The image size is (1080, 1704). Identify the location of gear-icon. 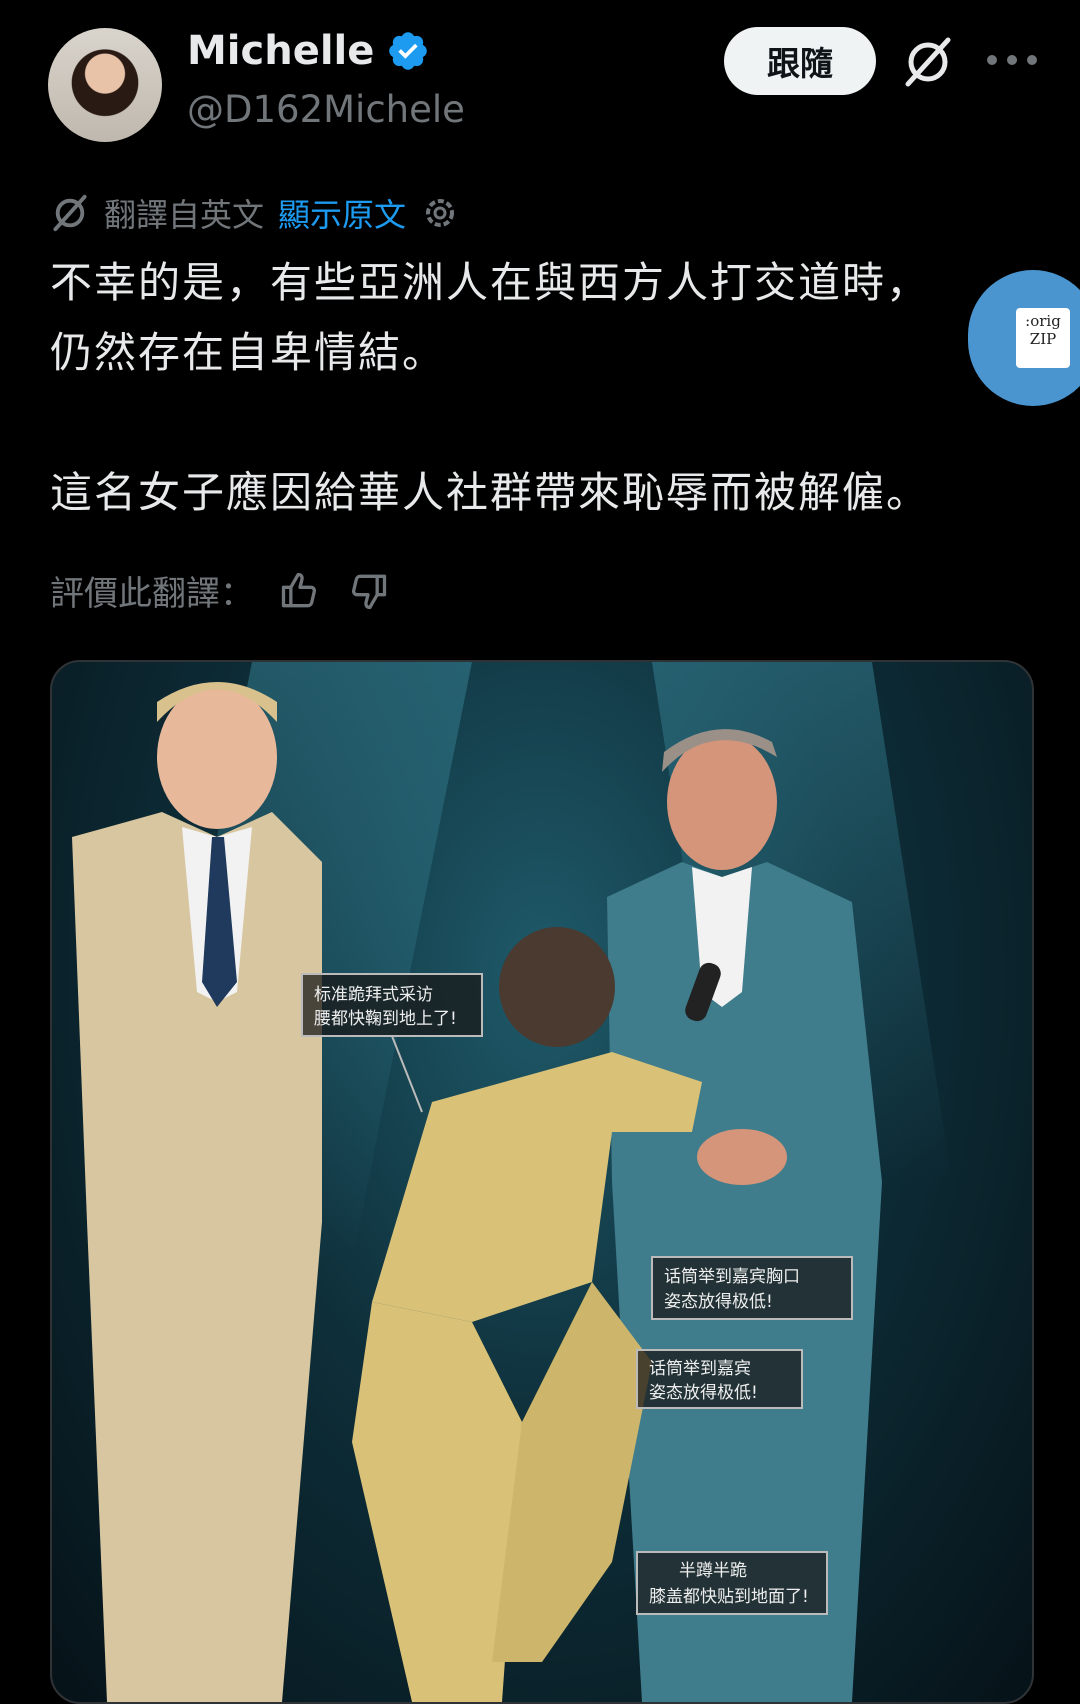
(440, 213).